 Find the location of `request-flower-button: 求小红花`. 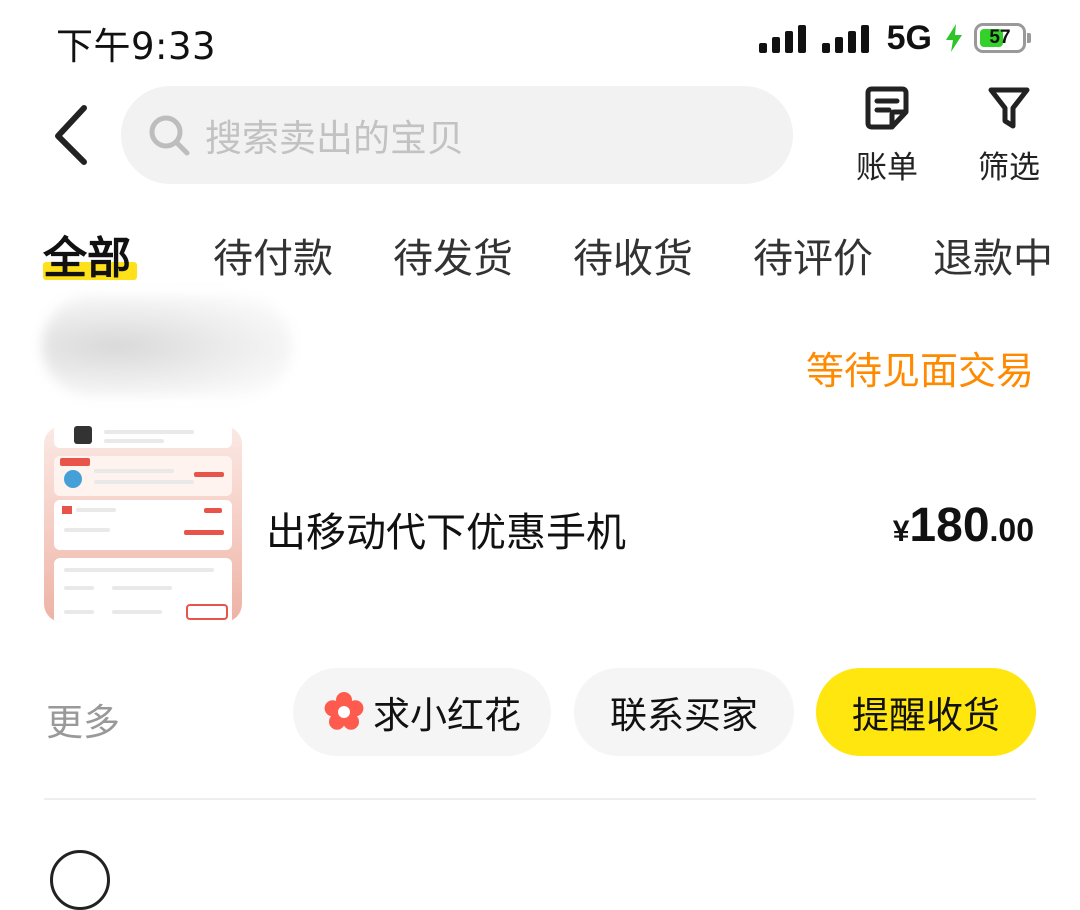

request-flower-button: 求小红花 is located at coordinates (422, 712).